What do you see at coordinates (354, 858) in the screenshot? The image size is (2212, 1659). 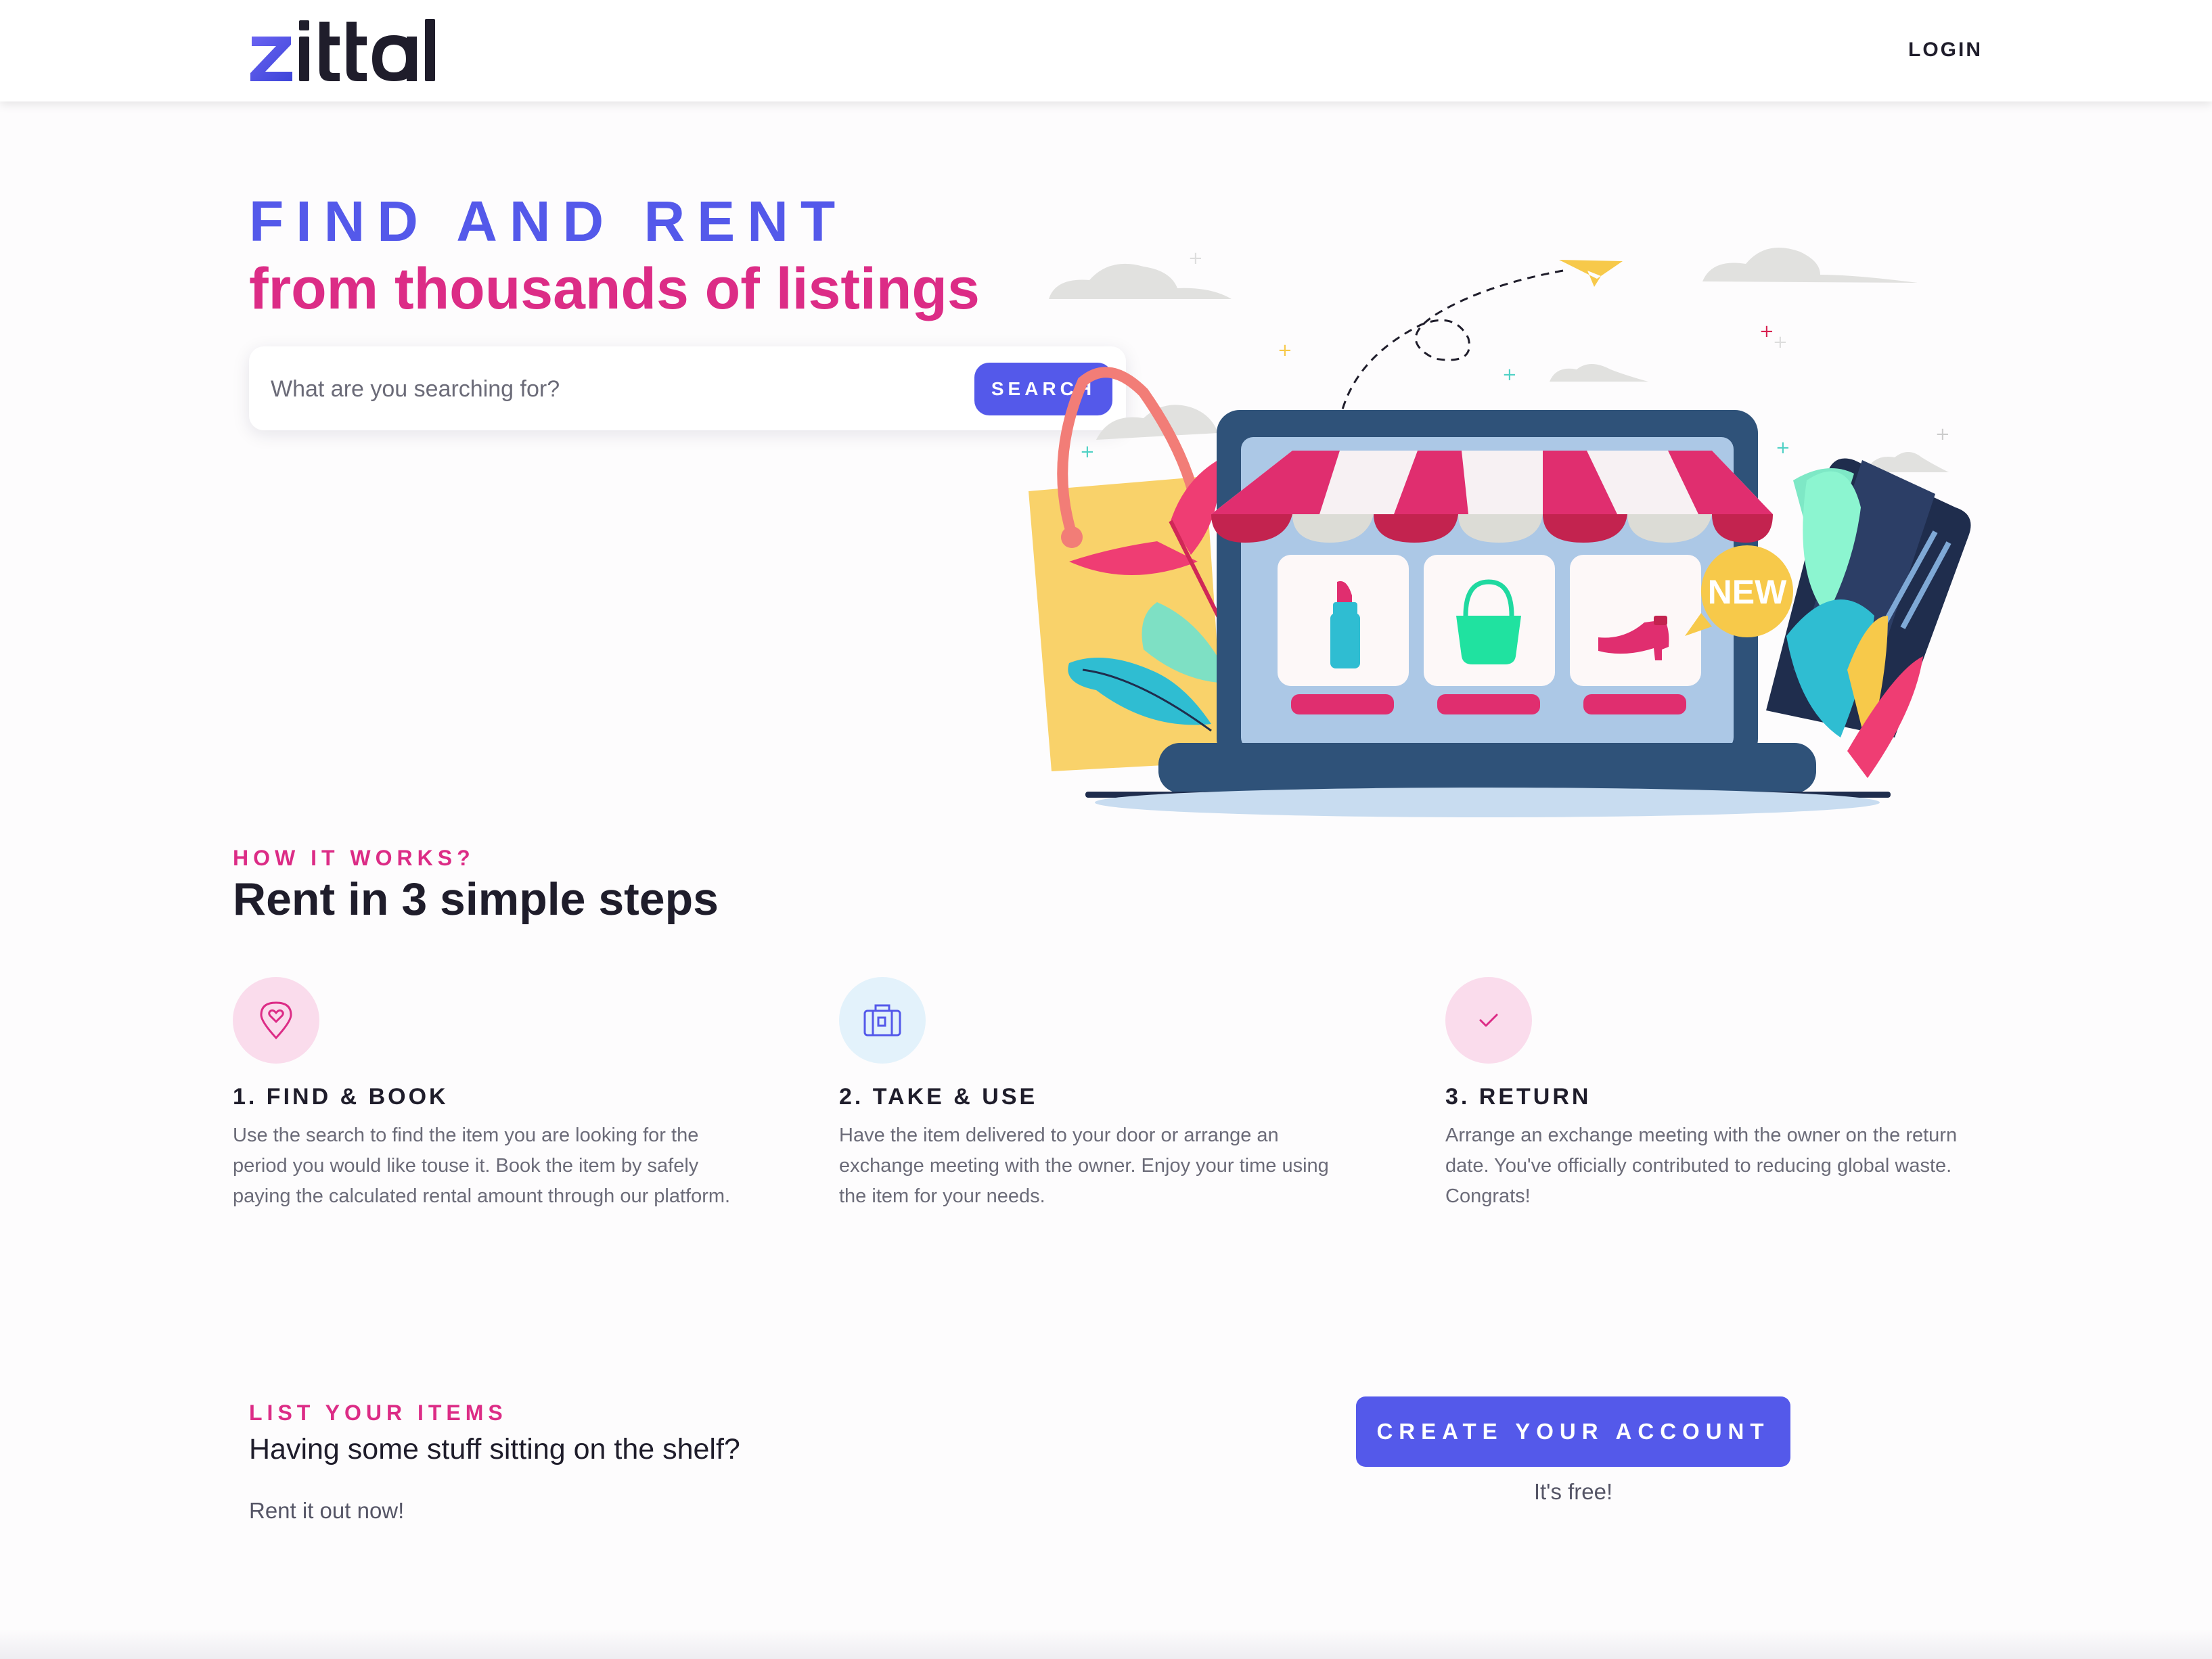 I see `how-it-works-eyebrow: HOW IT WORKS?` at bounding box center [354, 858].